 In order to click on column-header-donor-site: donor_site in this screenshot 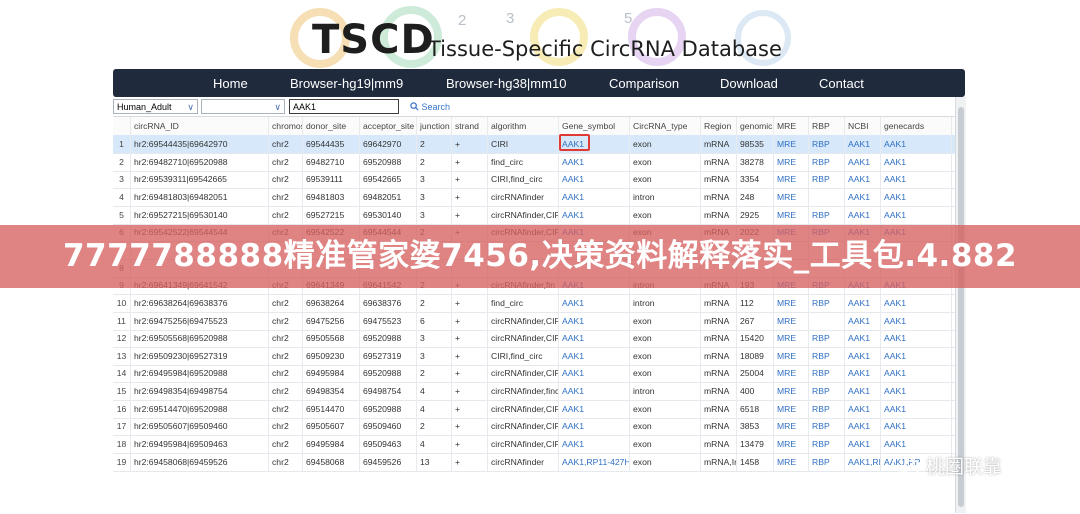, I will do `click(331, 126)`.